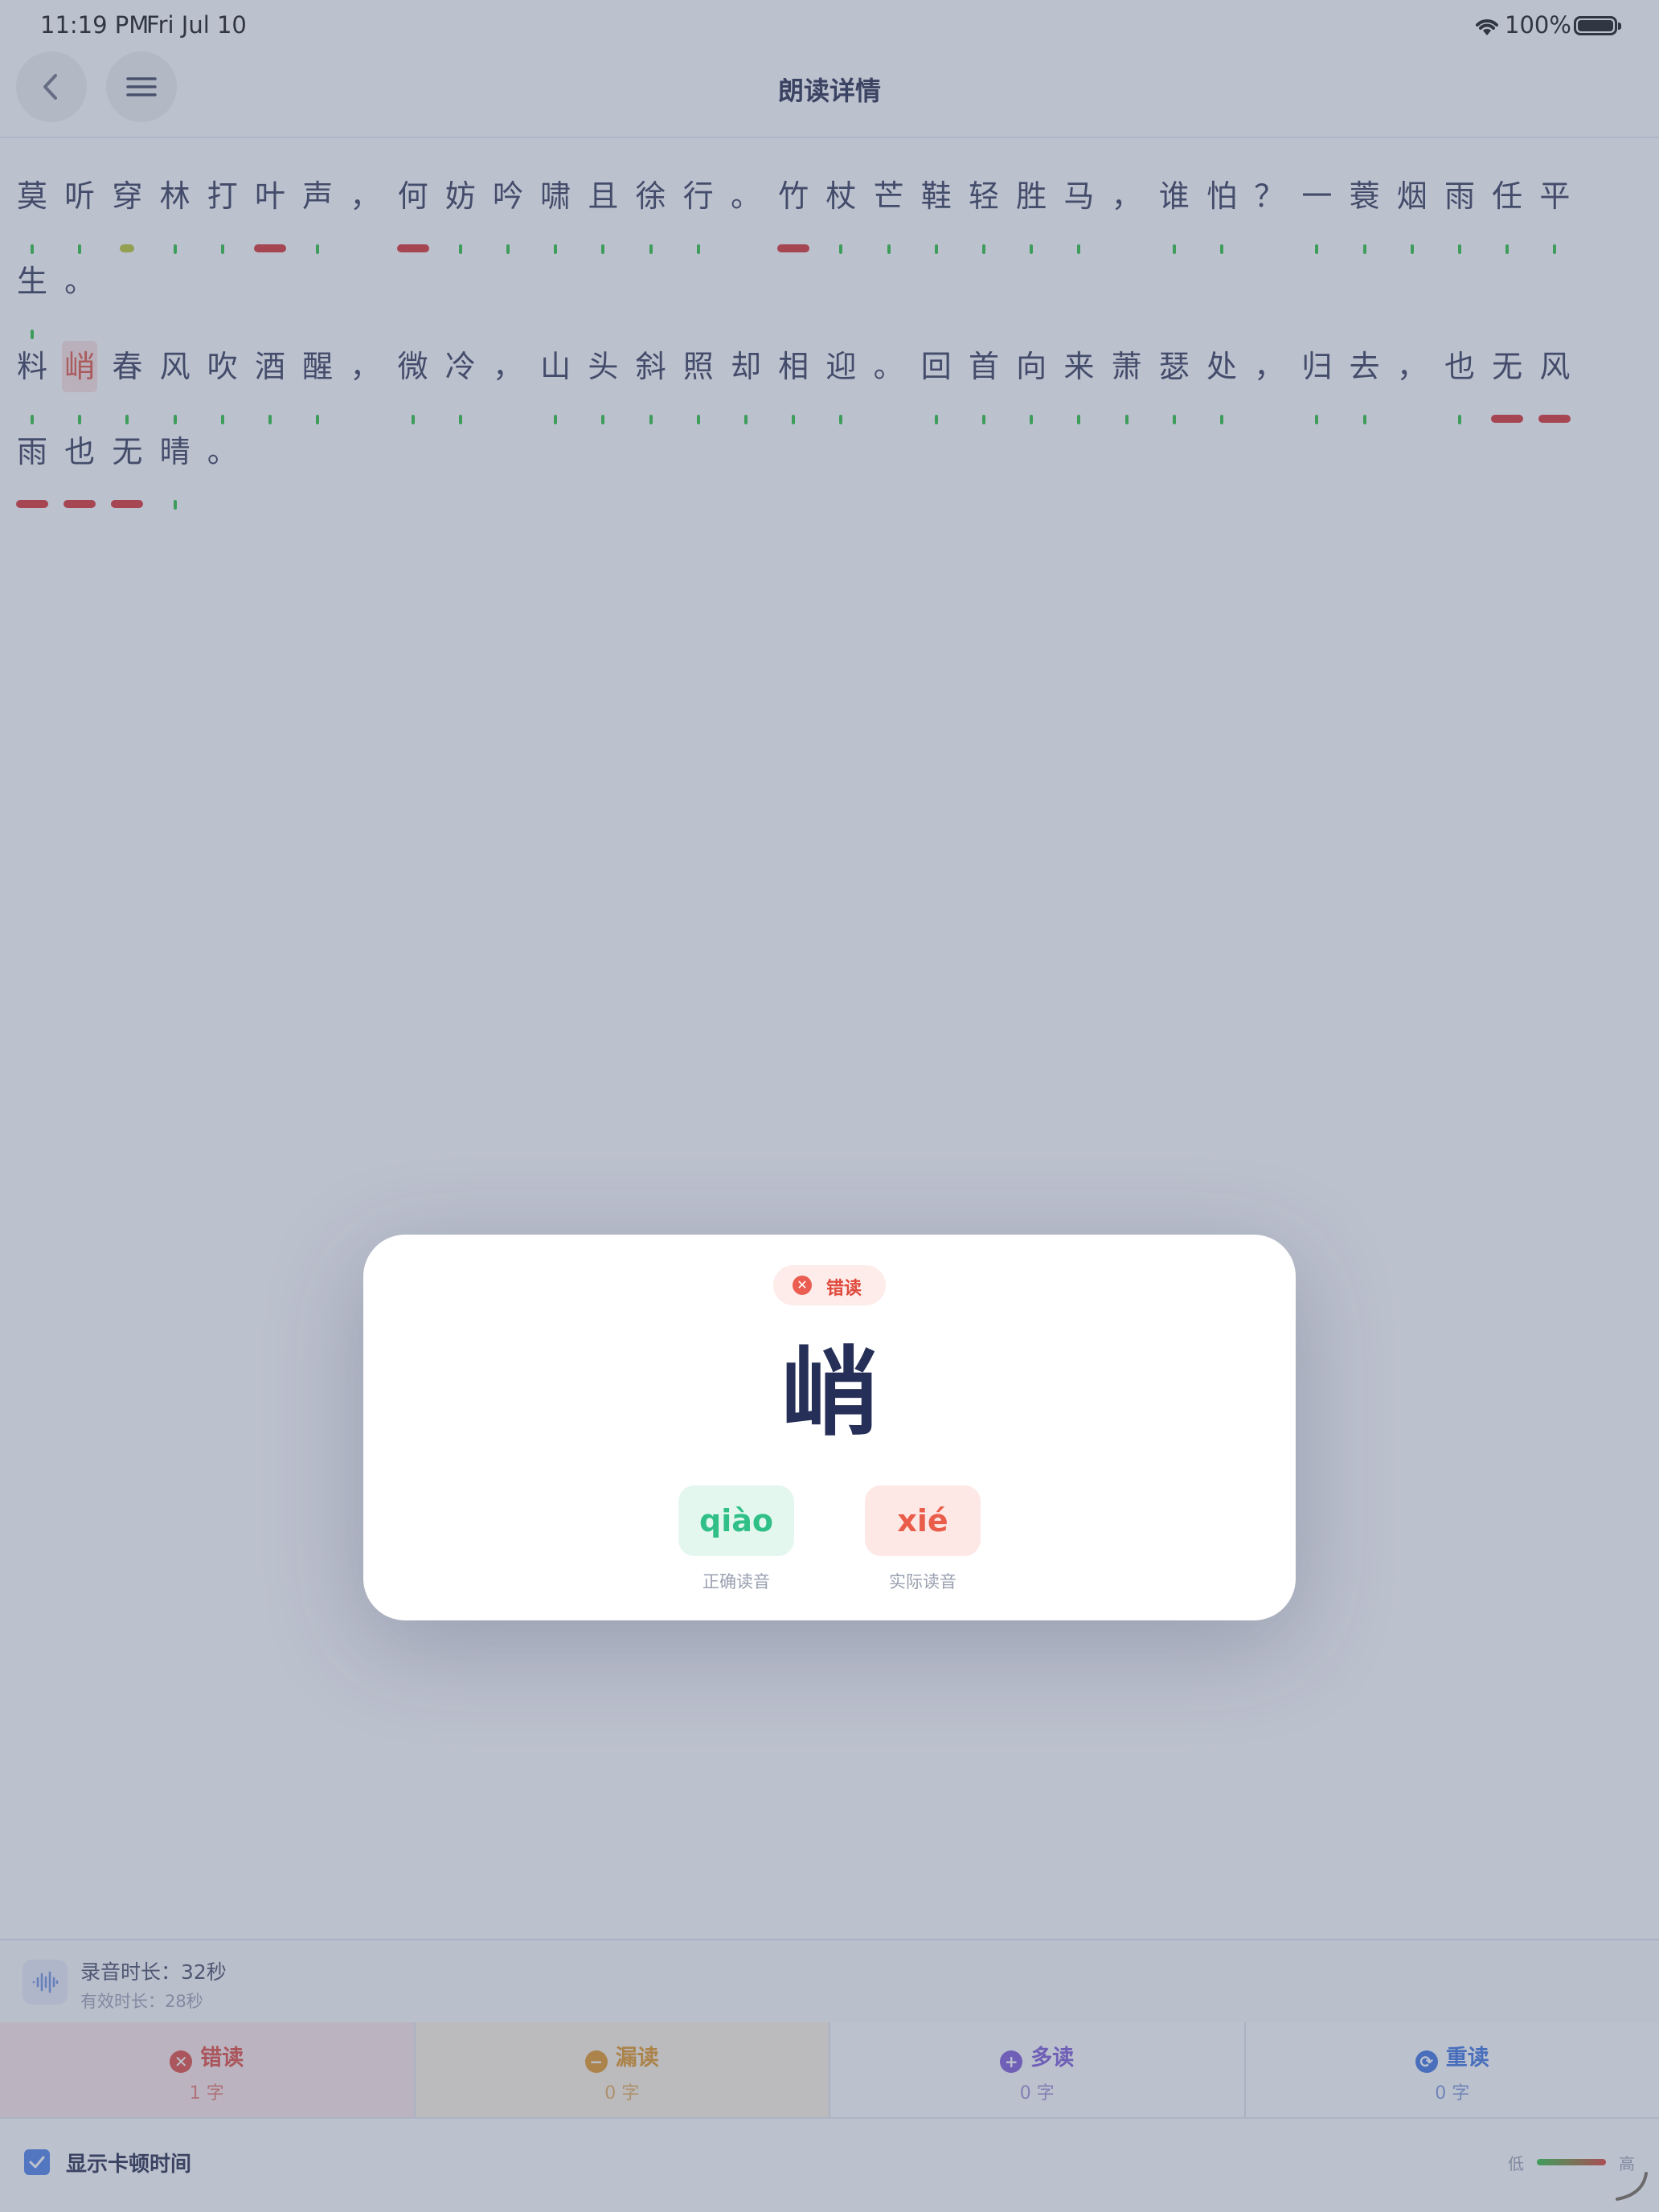 Image resolution: width=1659 pixels, height=2212 pixels. Describe the element at coordinates (1364, 196) in the screenshot. I see `poem-character: 蓑` at that location.